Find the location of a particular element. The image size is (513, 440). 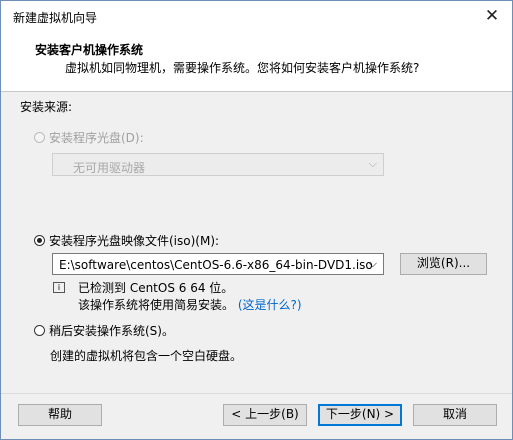

install-later-description: 创建的虚拟机将包含一个空白硬盘。 is located at coordinates (146, 356).